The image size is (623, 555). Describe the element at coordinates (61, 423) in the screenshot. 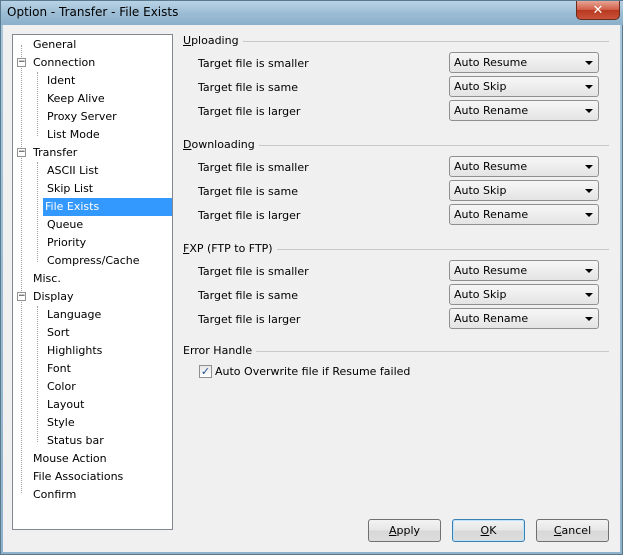

I see `tree-item-style: Style` at that location.